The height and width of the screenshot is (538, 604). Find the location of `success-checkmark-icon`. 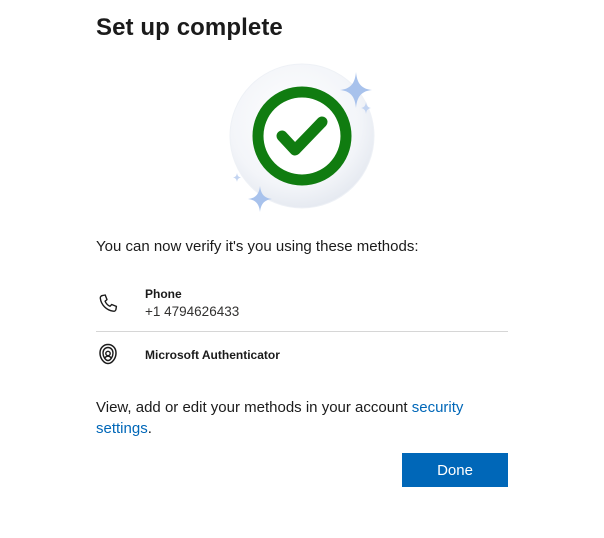

success-checkmark-icon is located at coordinates (302, 137).